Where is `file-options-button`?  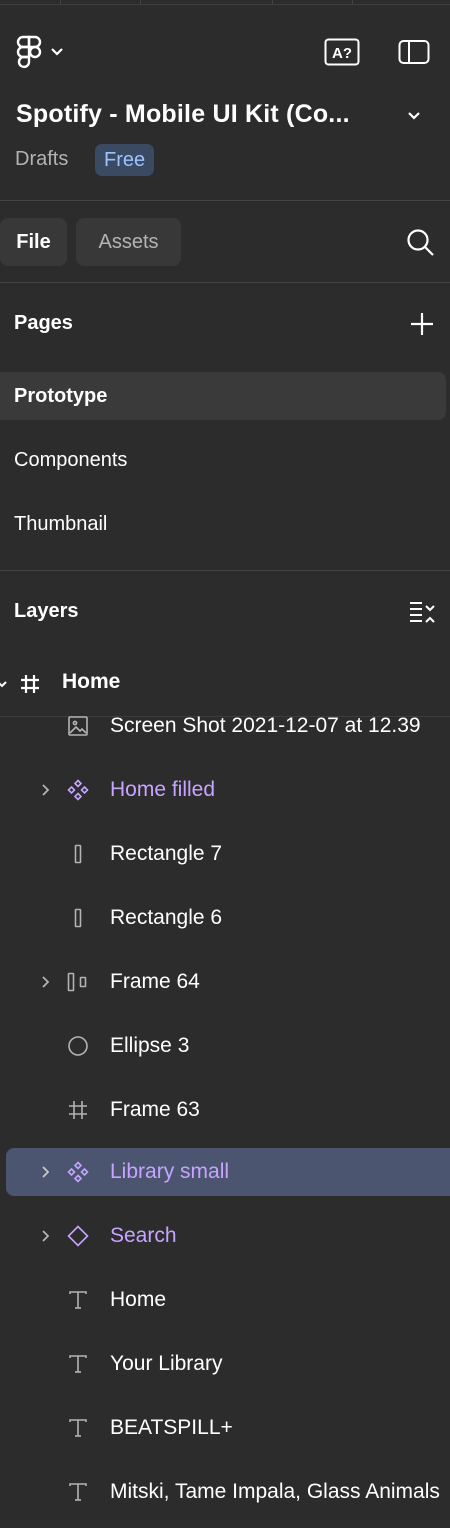 file-options-button is located at coordinates (414, 116).